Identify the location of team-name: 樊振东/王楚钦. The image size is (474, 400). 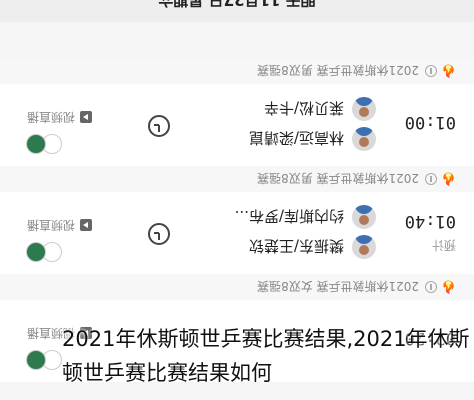
(296, 246).